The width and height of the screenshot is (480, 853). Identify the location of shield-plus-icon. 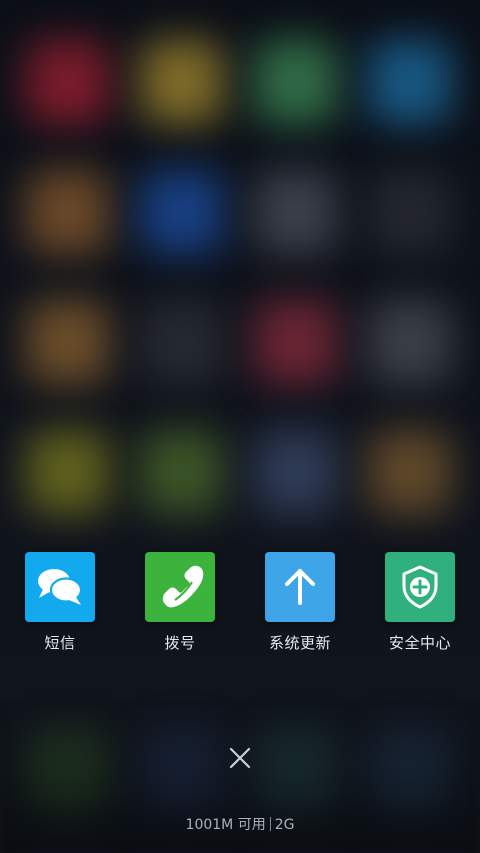
(420, 587).